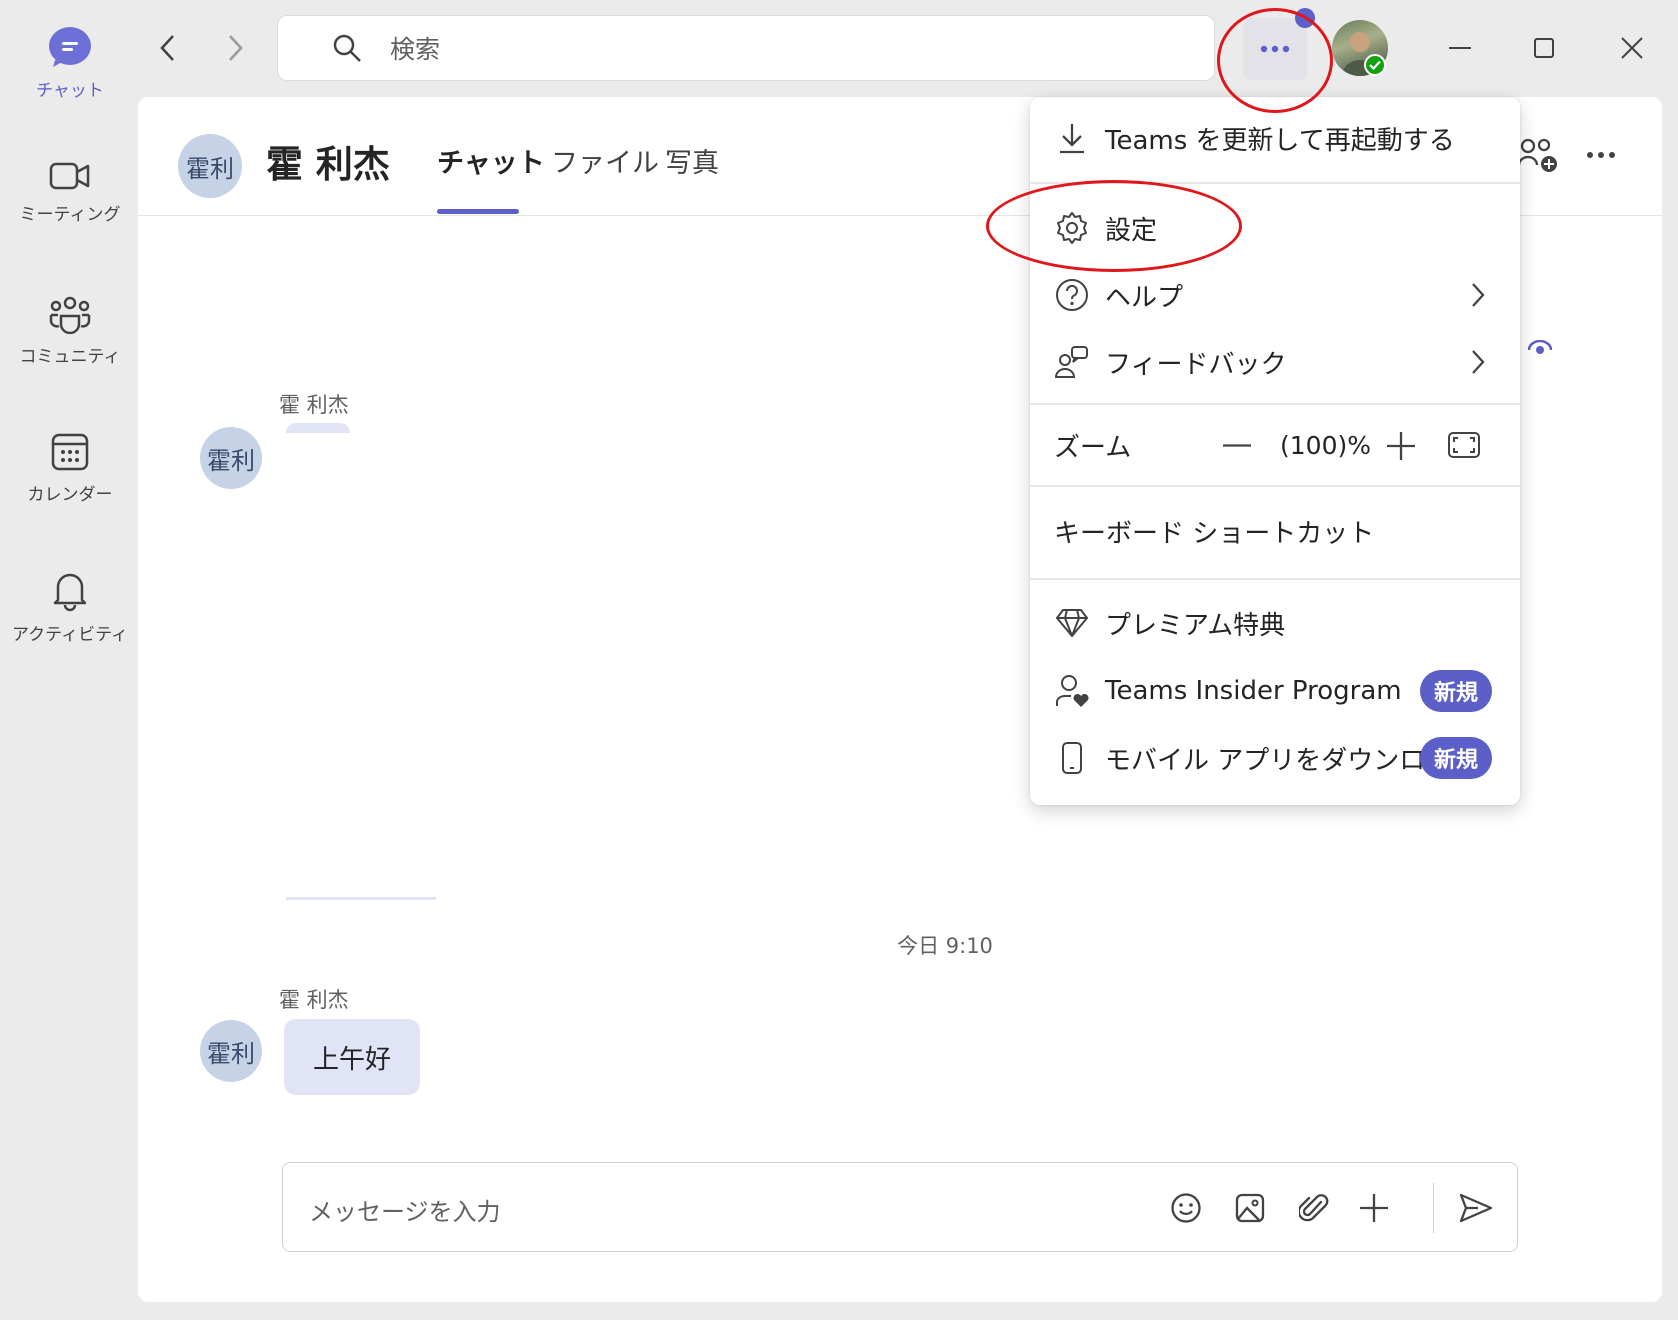 This screenshot has height=1320, width=1678. I want to click on minimize-button, so click(1460, 48).